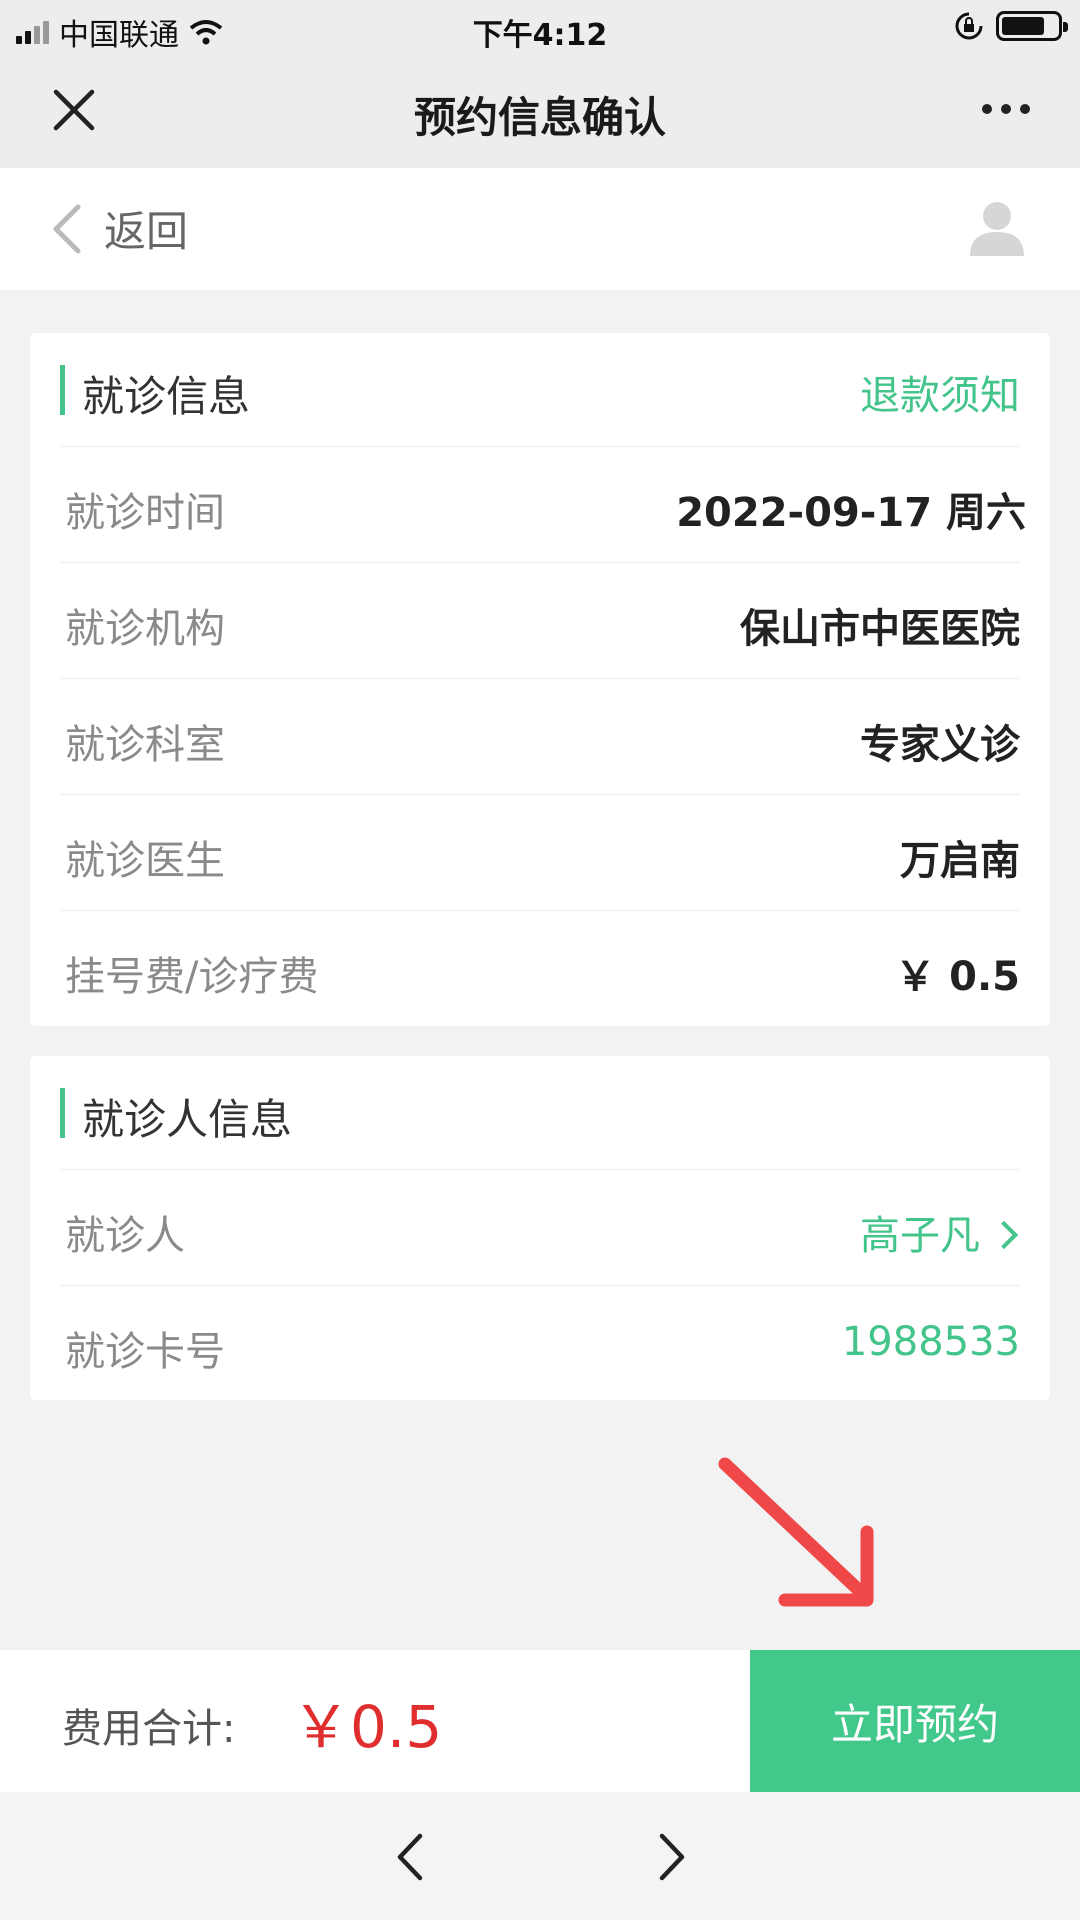  I want to click on chevron-right-icon, so click(1004, 1235).